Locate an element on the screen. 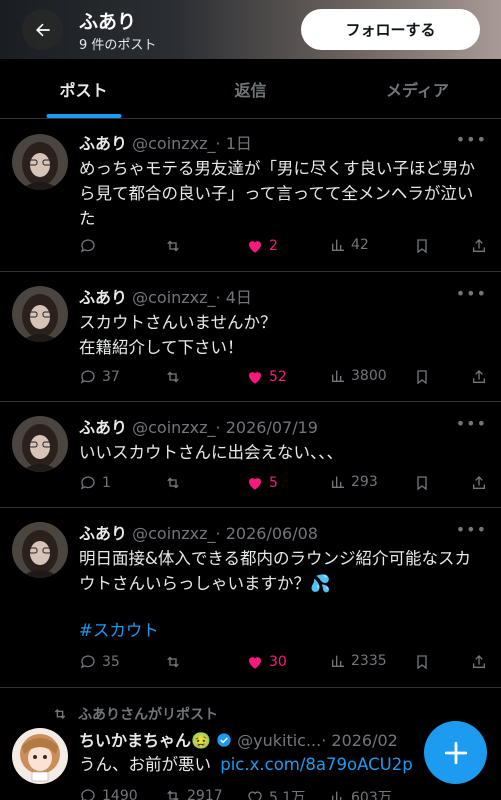 The image size is (501, 800). repost-context: ふありさんがリポスト is located at coordinates (135, 714).